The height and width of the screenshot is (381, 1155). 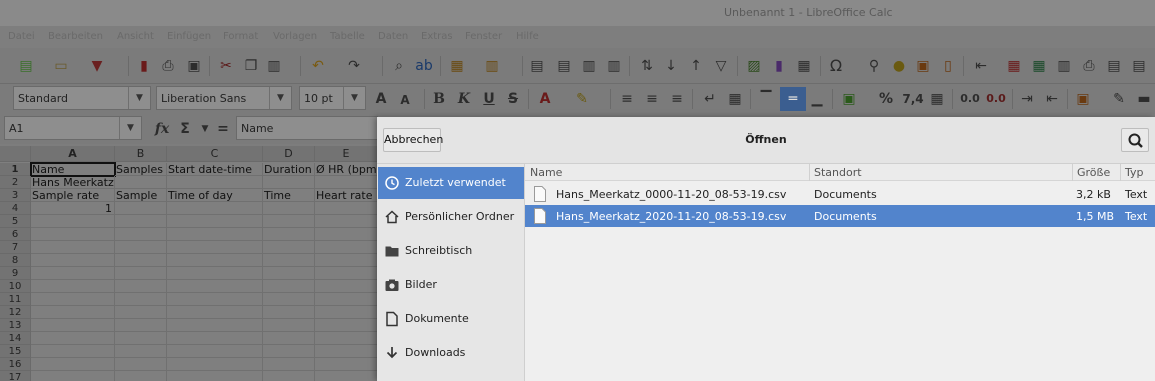 What do you see at coordinates (162, 129) in the screenshot?
I see `function-wizard-icon: fx` at bounding box center [162, 129].